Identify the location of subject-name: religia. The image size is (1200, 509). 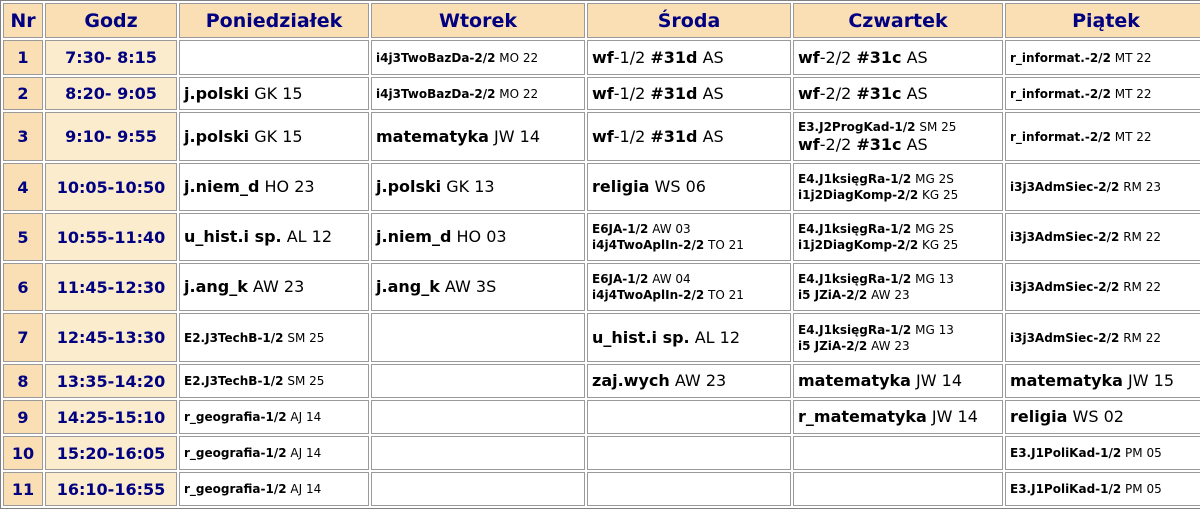
(1039, 416).